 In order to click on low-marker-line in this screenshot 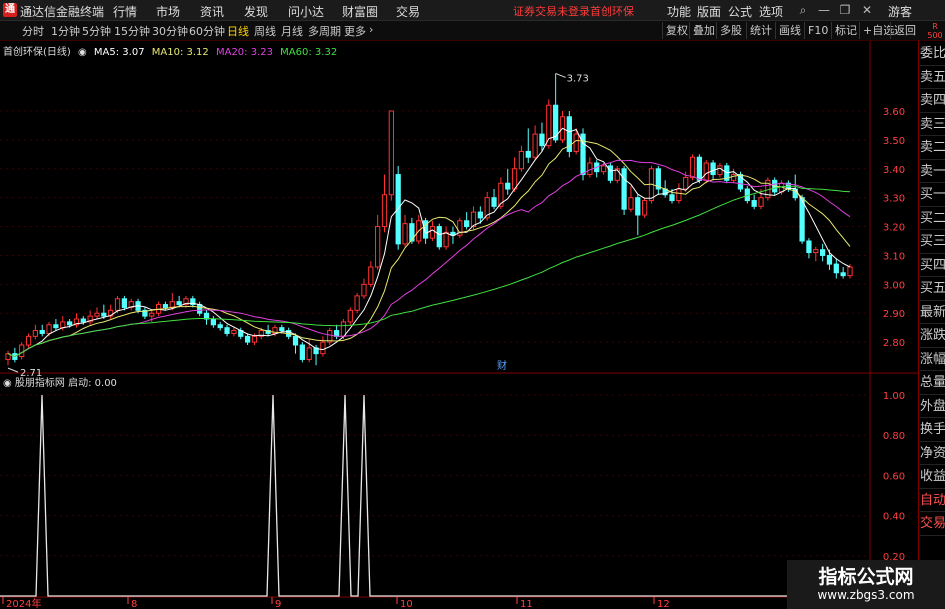, I will do `click(13, 370)`.